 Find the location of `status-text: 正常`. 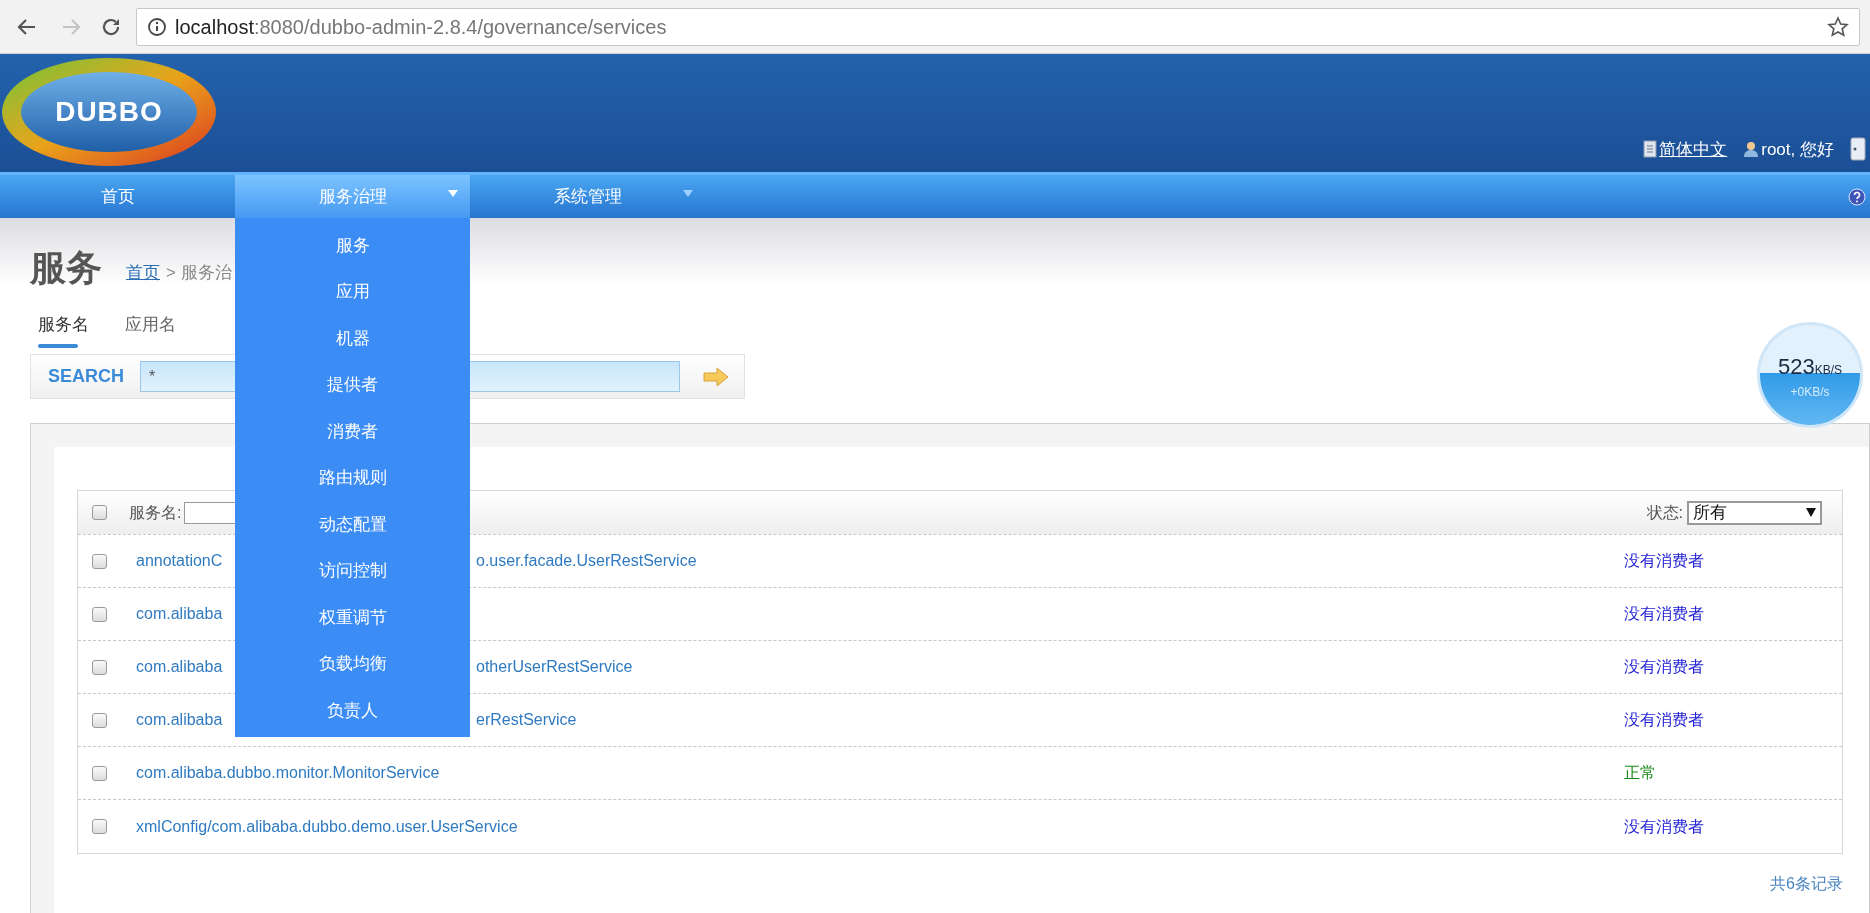

status-text: 正常 is located at coordinates (1640, 773).